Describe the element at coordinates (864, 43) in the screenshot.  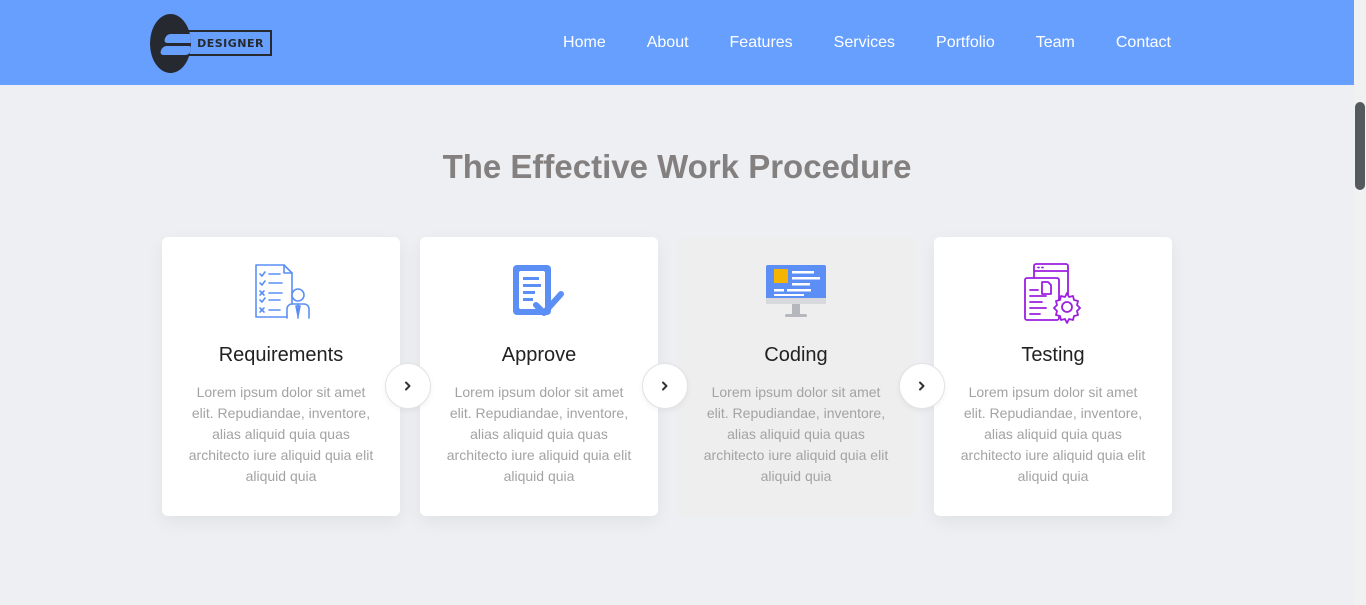
I see `nav-services: Services` at that location.